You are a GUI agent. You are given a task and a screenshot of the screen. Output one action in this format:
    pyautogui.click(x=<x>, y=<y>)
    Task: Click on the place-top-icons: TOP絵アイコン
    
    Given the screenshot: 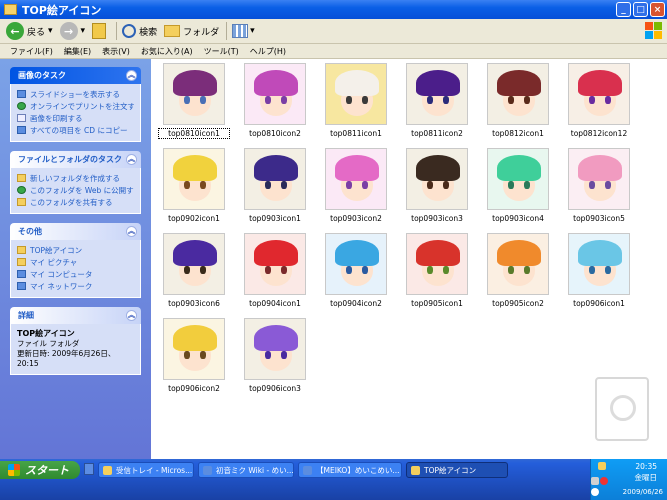 What is the action you would take?
    pyautogui.click(x=75, y=250)
    